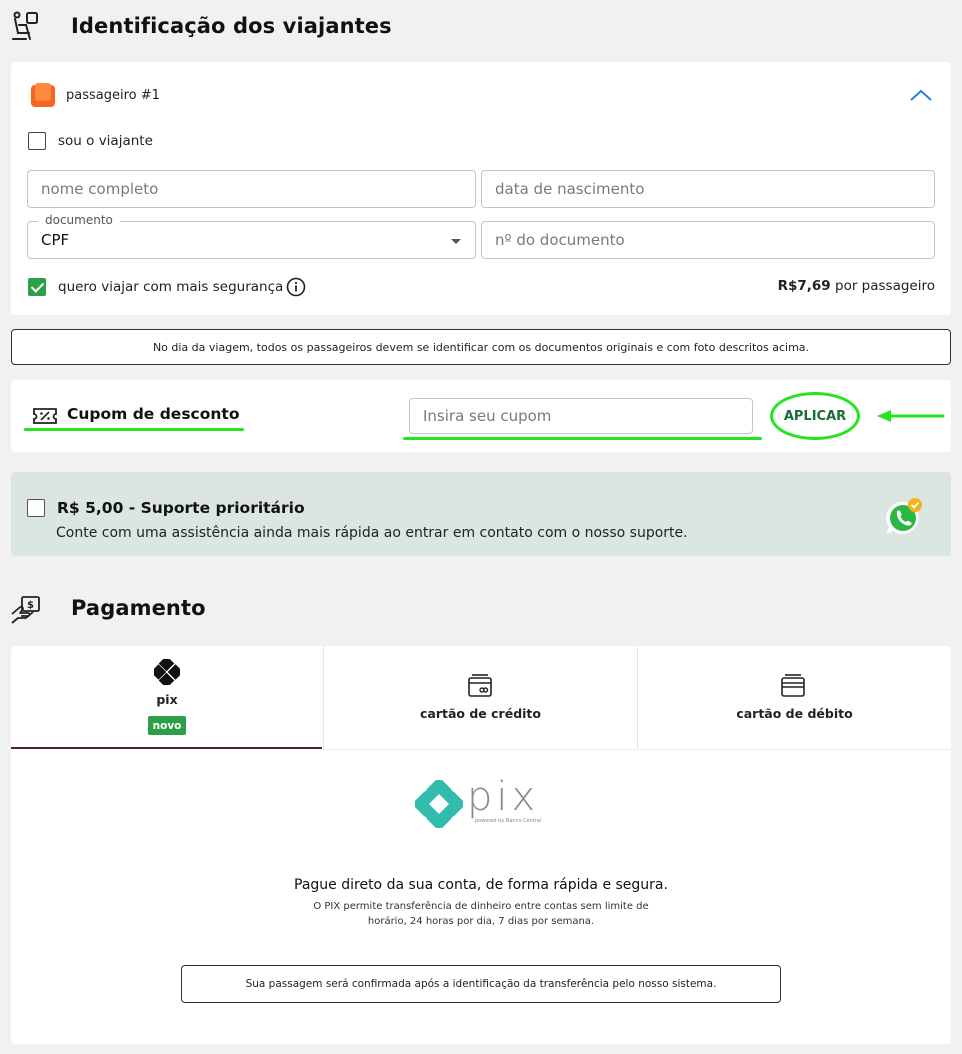  What do you see at coordinates (582, 438) in the screenshot?
I see `coupon-input-highlight` at bounding box center [582, 438].